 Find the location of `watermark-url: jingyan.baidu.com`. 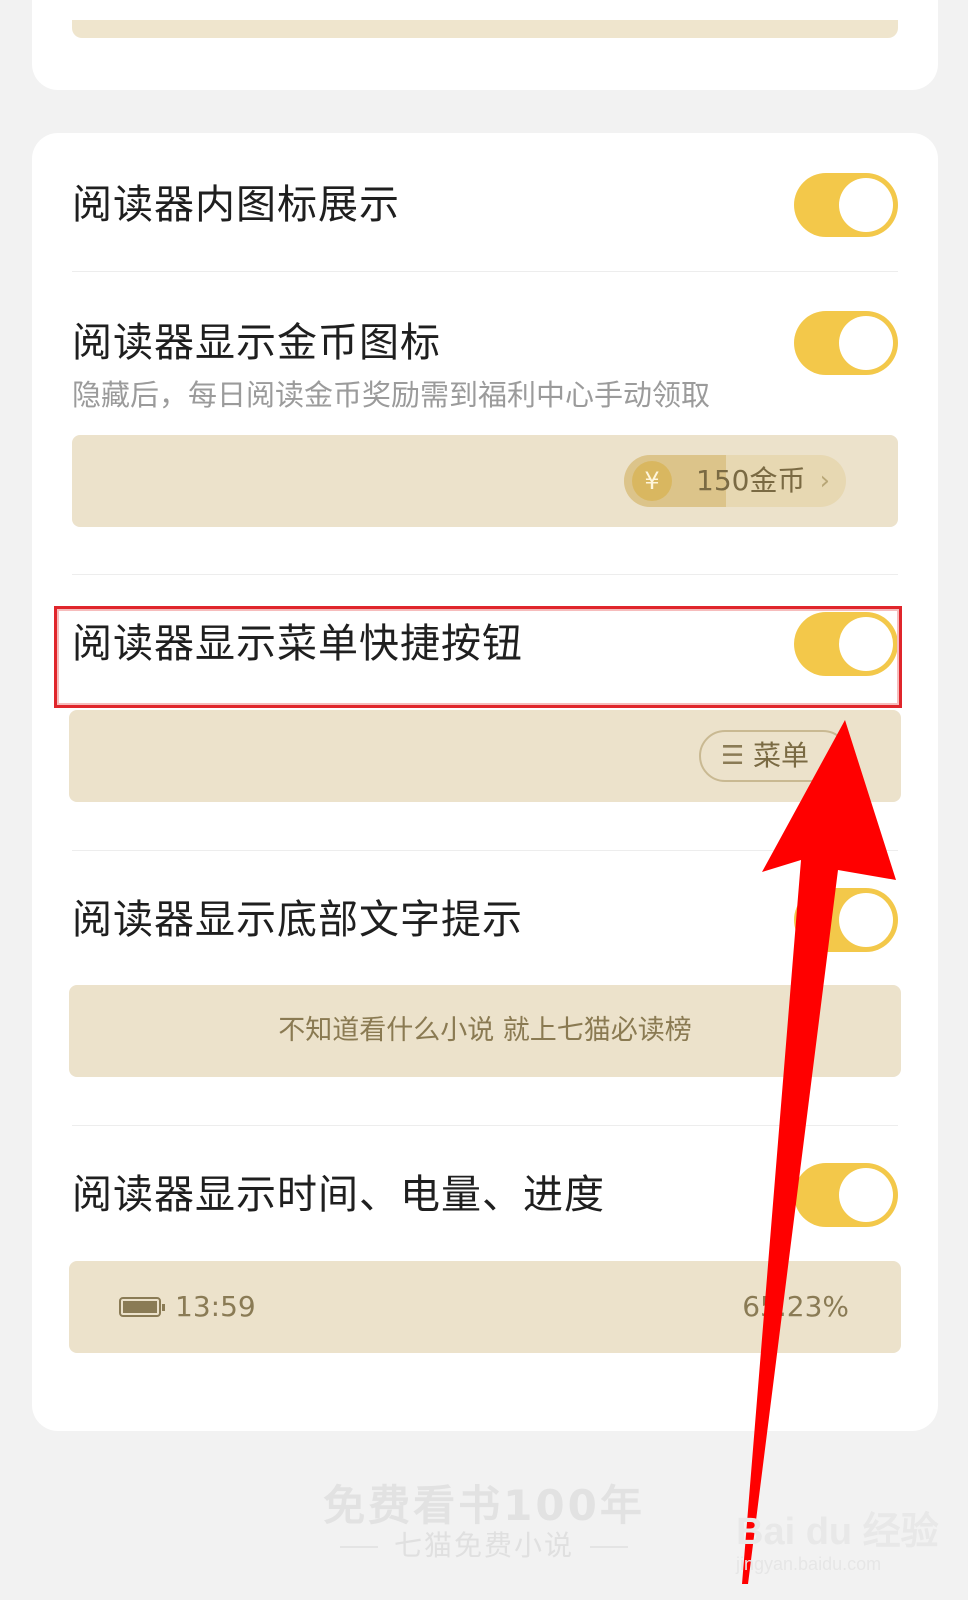

watermark-url: jingyan.baidu.com is located at coordinates (809, 1564).